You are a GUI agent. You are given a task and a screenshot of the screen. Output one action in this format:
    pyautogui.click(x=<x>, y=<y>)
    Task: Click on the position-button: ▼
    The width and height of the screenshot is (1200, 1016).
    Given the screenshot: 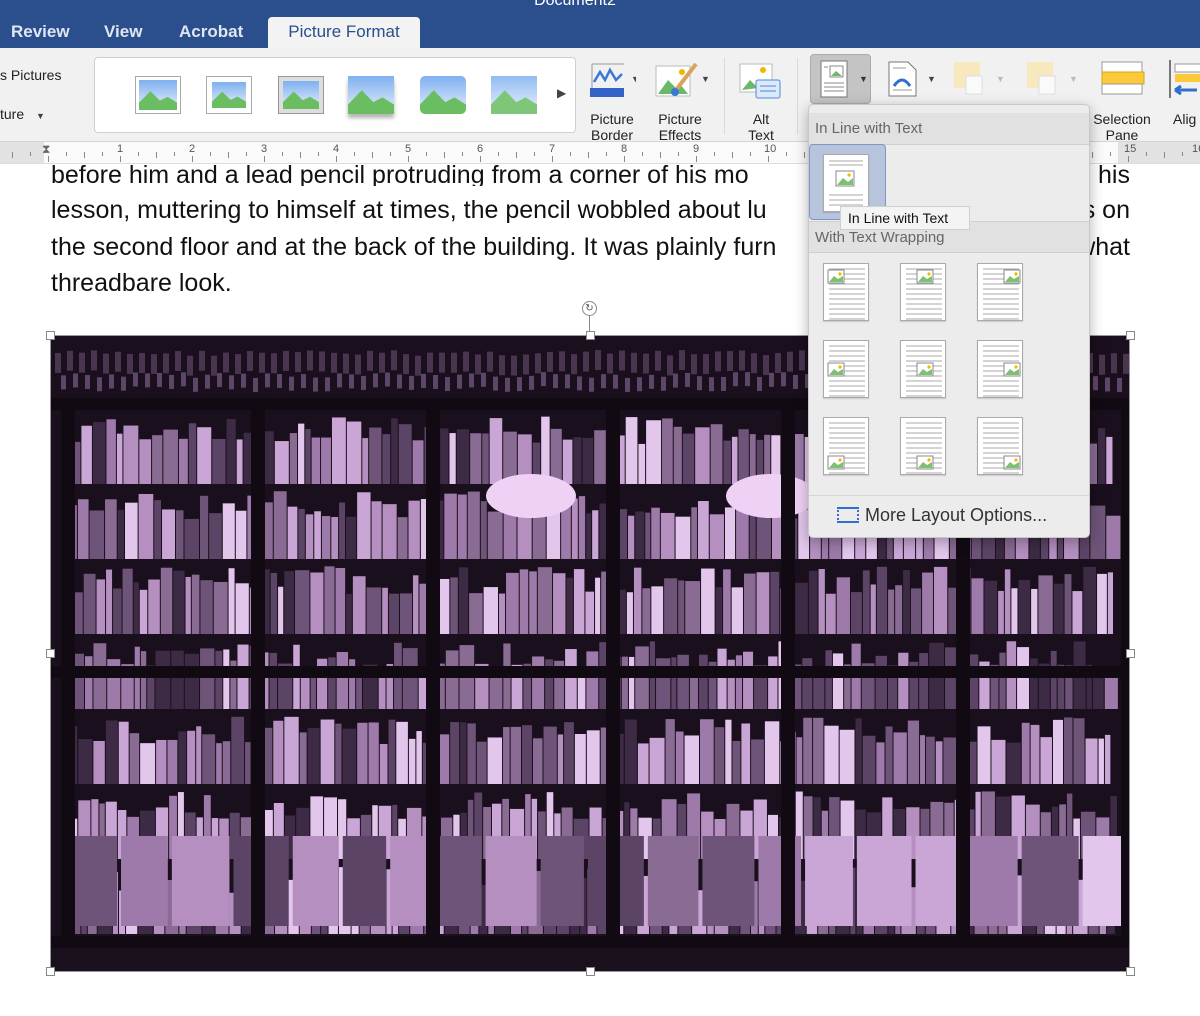 What is the action you would take?
    pyautogui.click(x=913, y=82)
    